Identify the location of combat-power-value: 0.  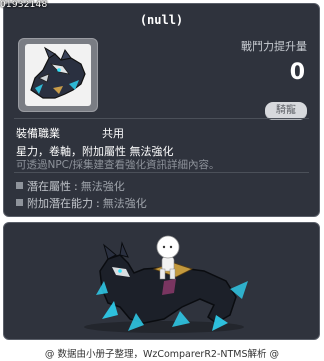
(297, 72).